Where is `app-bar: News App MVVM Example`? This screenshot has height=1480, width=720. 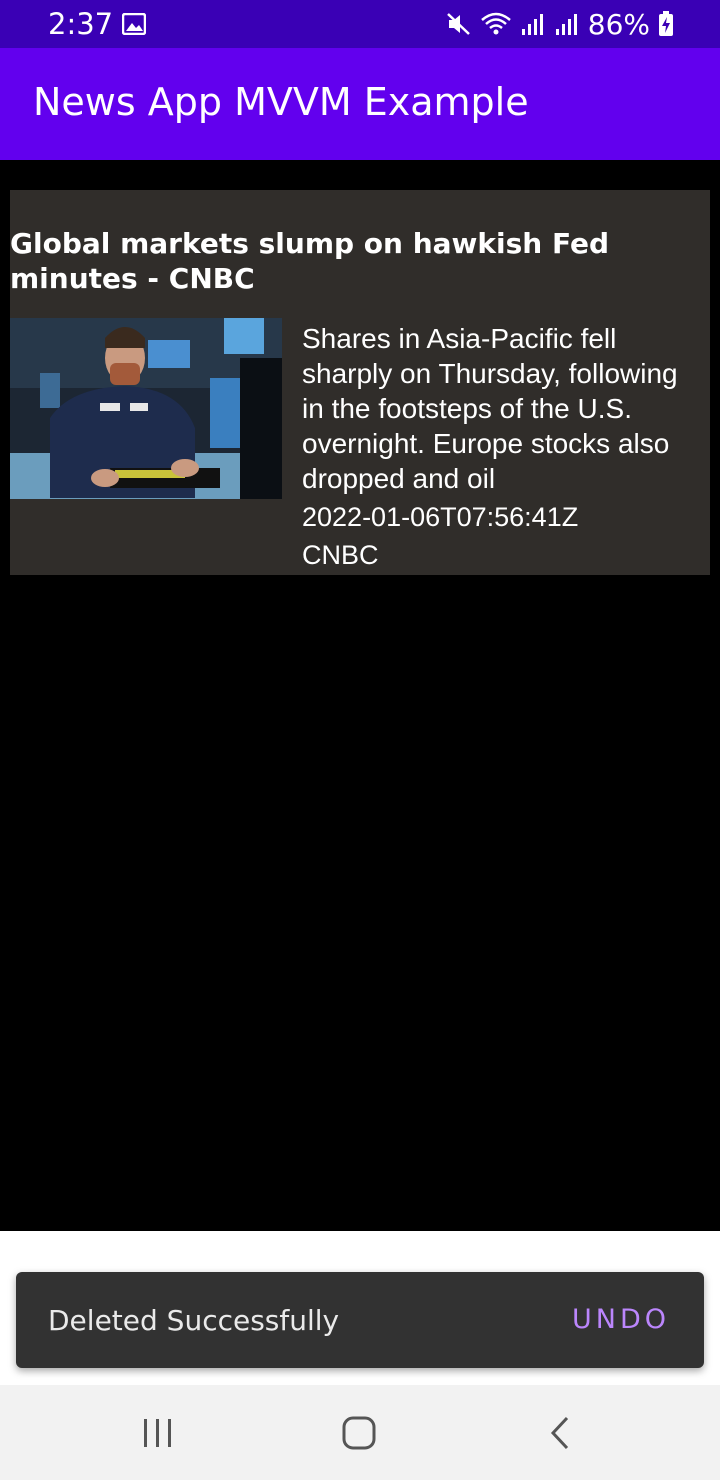
app-bar: News App MVVM Example is located at coordinates (360, 104).